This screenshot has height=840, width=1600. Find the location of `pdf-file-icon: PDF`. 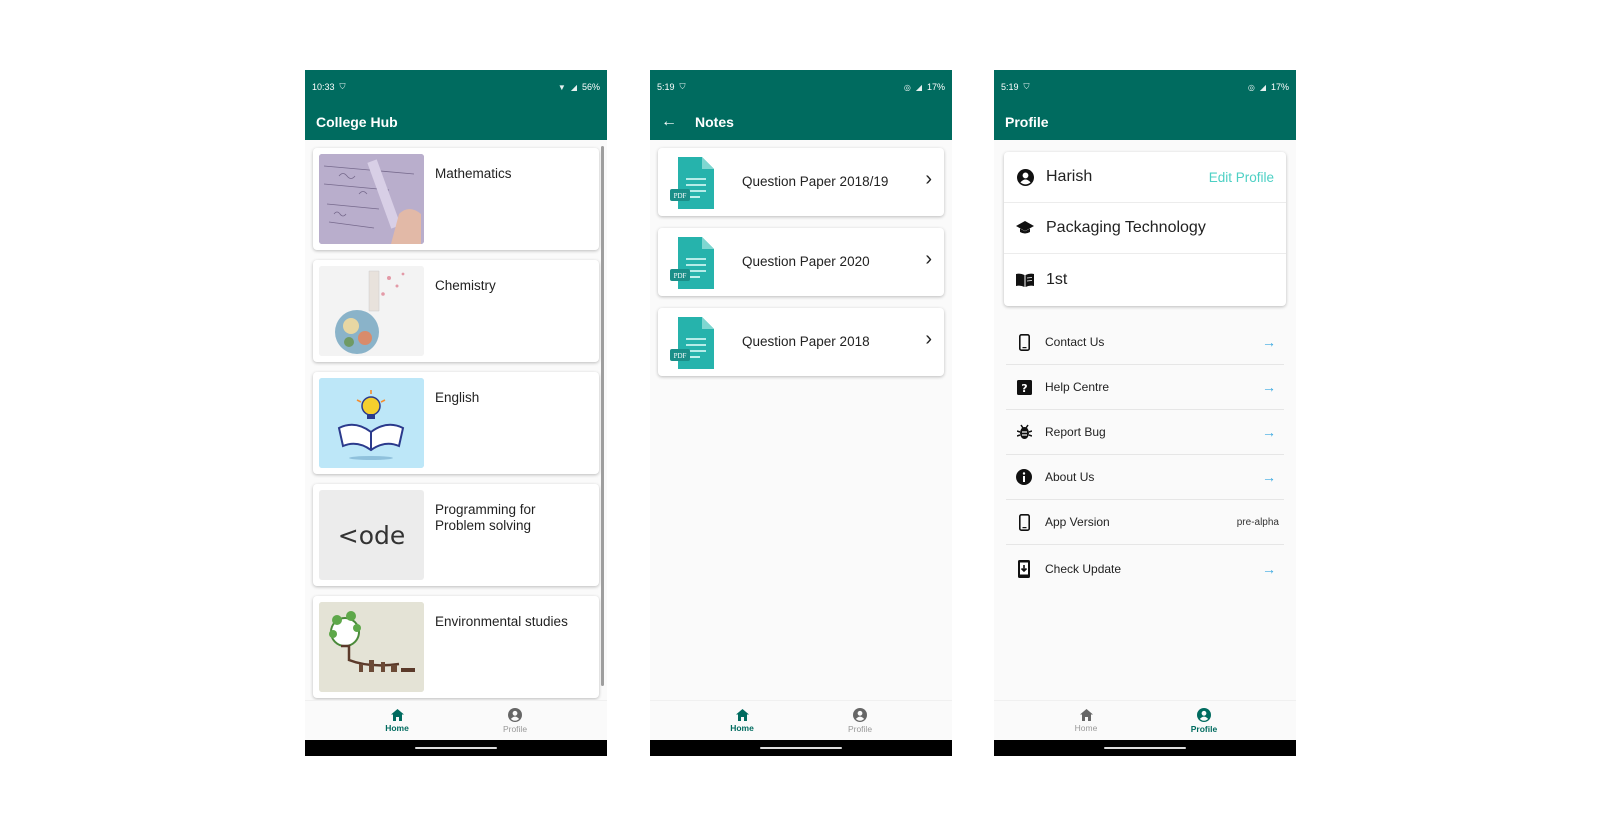

pdf-file-icon: PDF is located at coordinates (692, 183).